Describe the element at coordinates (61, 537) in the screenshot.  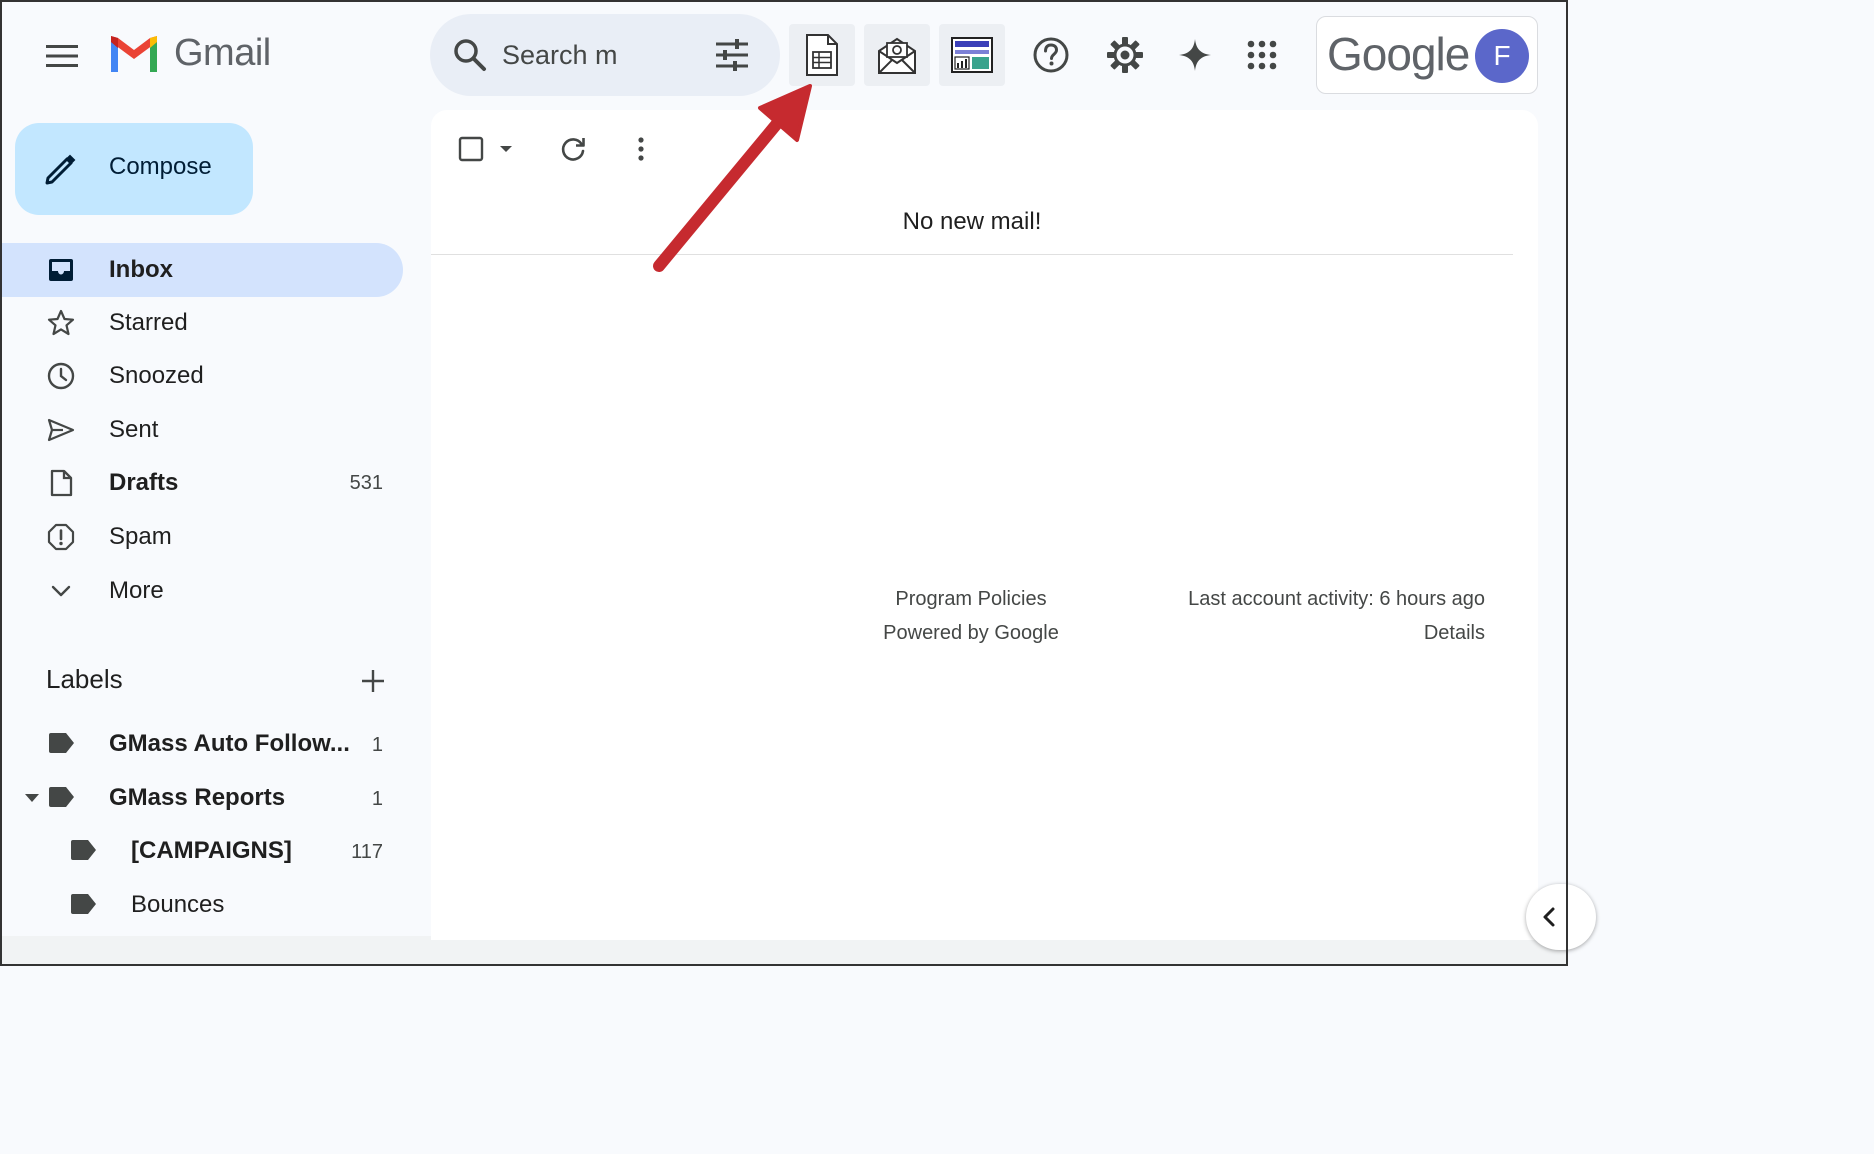
I see `spam-icon` at that location.